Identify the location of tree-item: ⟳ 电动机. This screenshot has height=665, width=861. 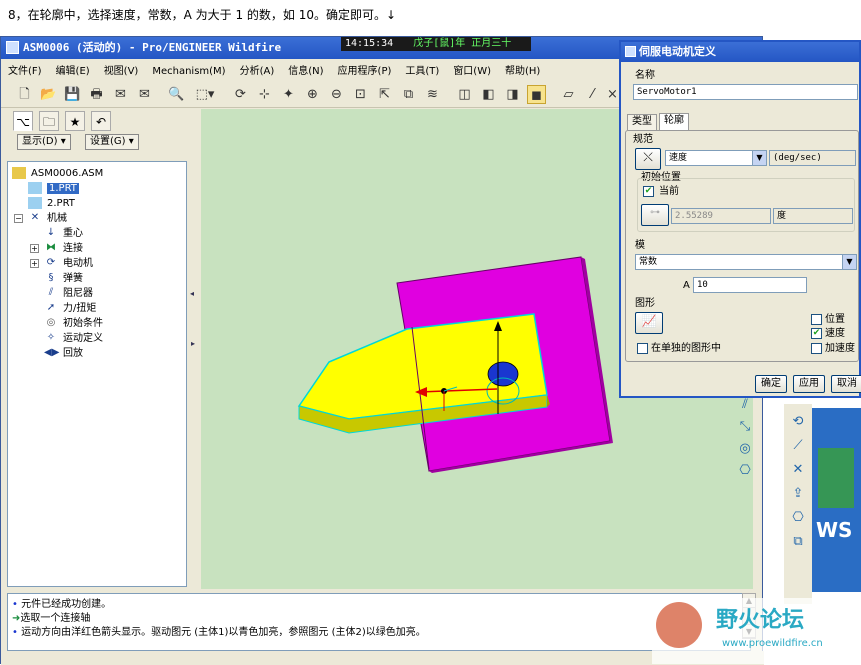
(68, 263).